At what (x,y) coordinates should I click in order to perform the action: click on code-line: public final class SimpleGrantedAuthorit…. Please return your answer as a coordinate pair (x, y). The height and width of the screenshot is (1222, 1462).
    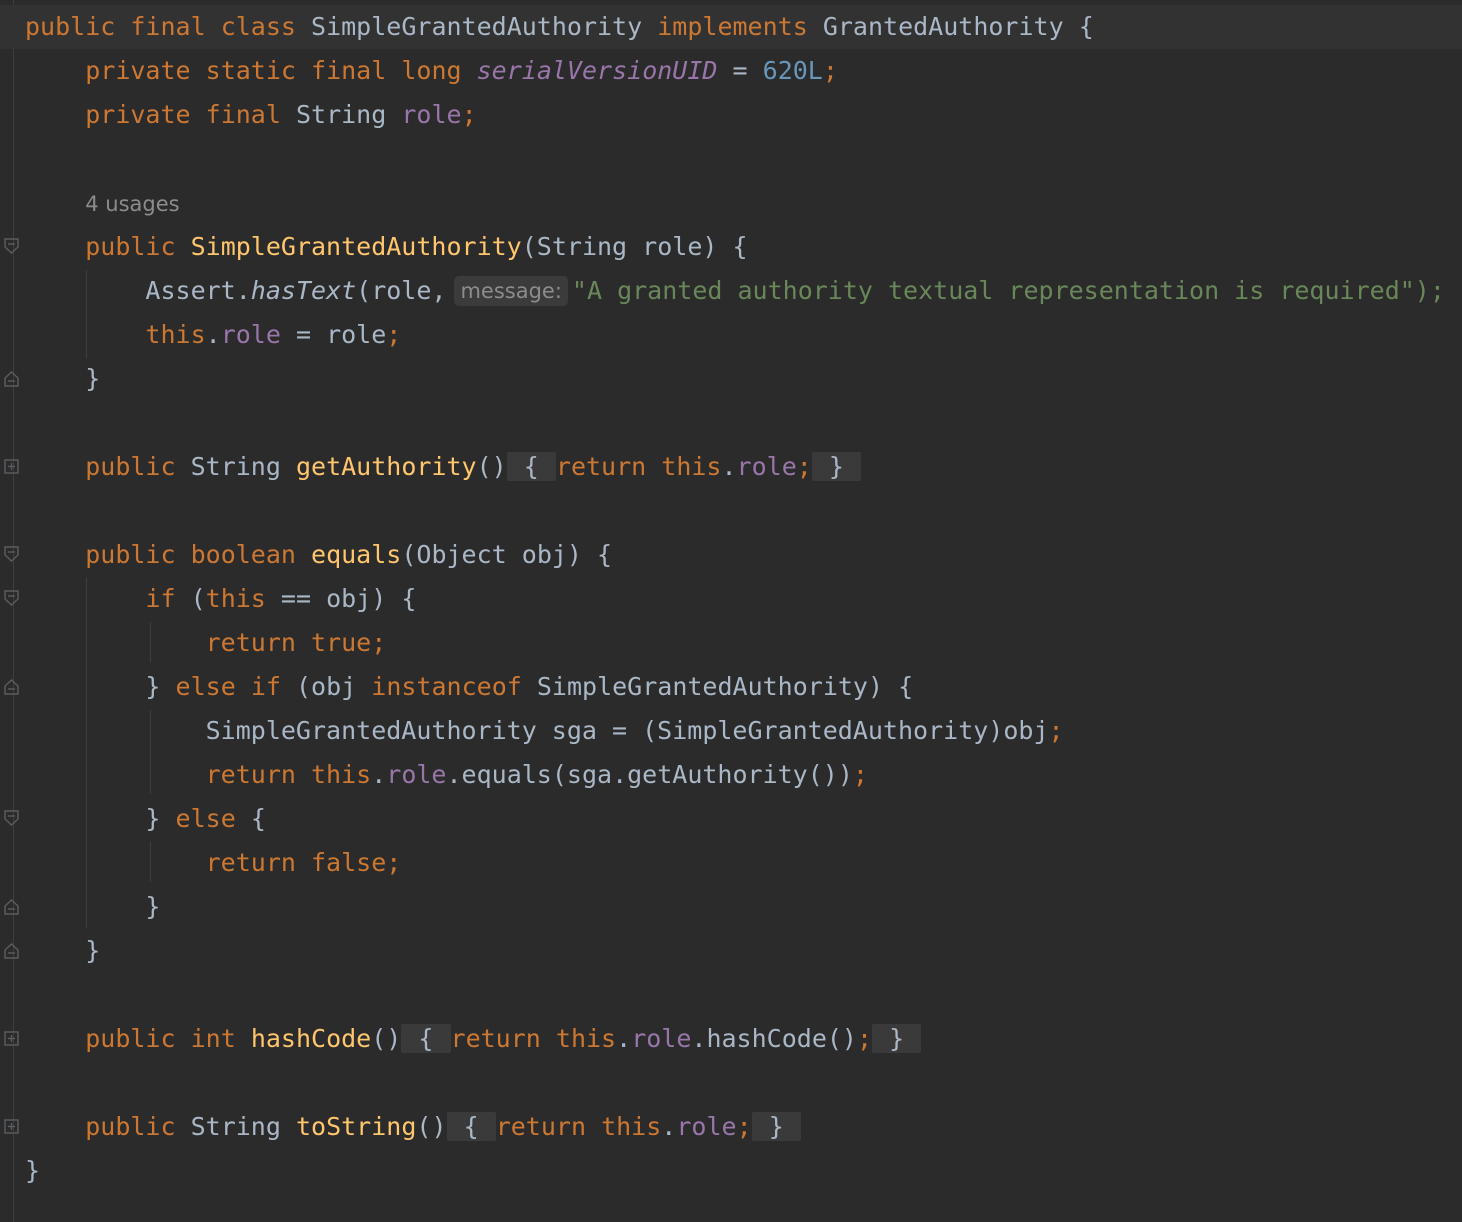
    Looking at the image, I should click on (731, 27).